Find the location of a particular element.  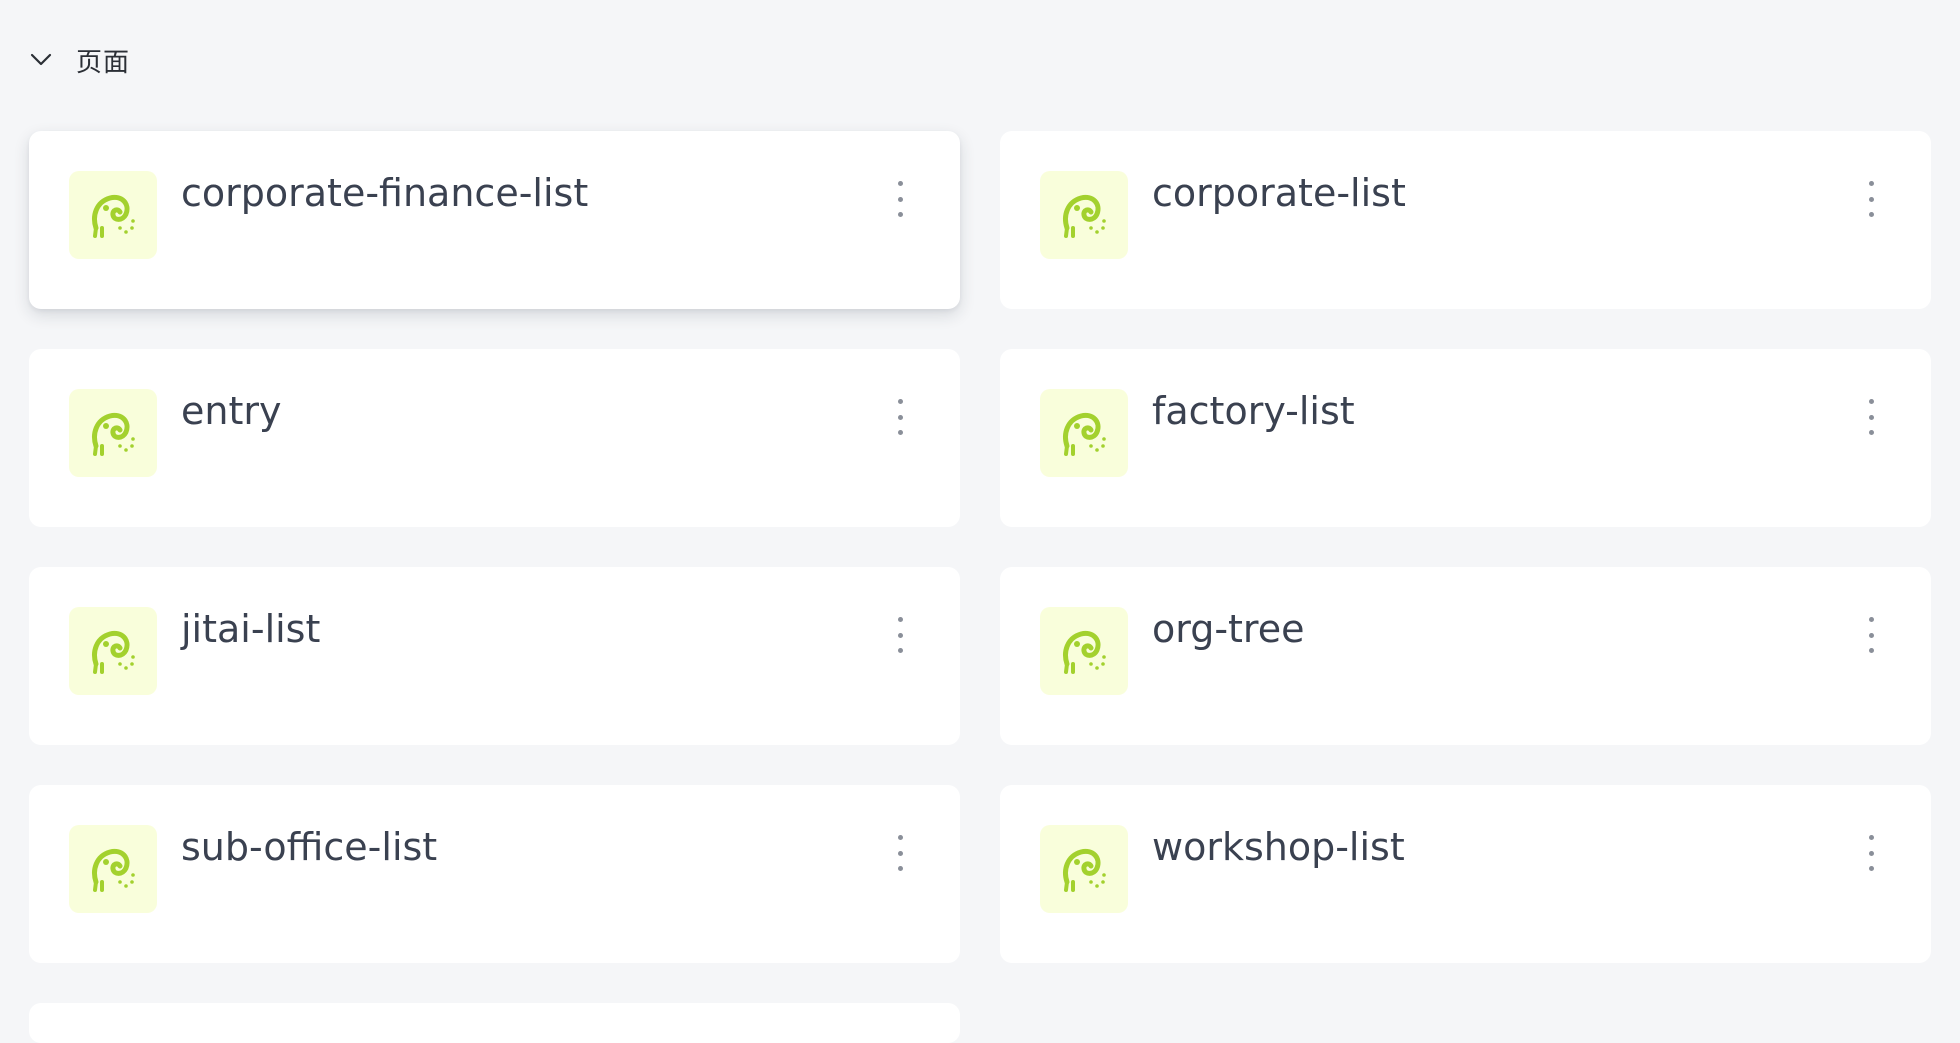

page-card-title: entry is located at coordinates (231, 411).